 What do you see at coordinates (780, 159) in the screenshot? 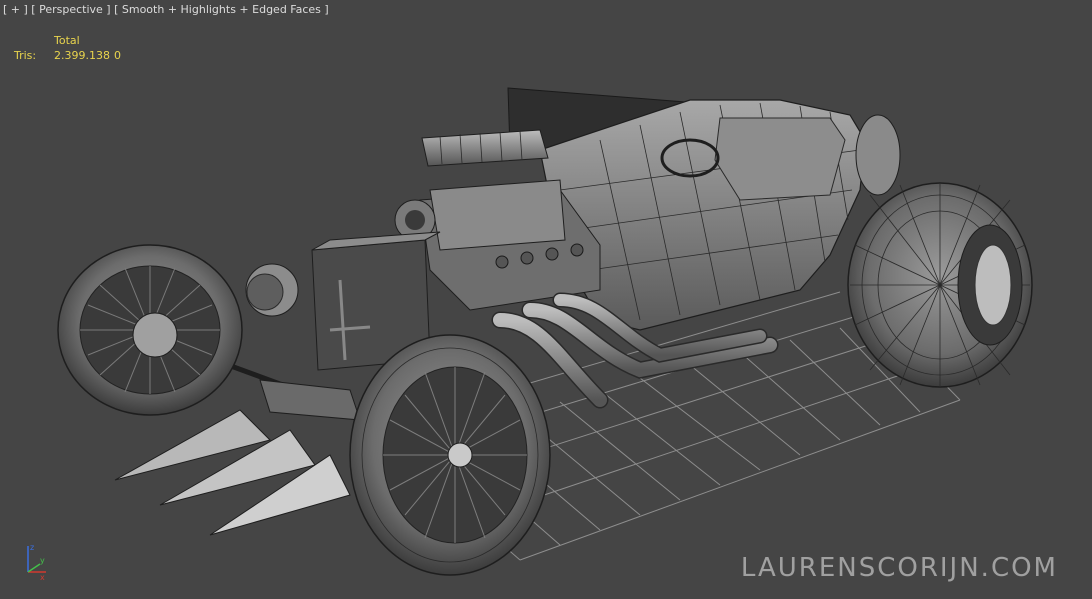
I see `seat-interior` at bounding box center [780, 159].